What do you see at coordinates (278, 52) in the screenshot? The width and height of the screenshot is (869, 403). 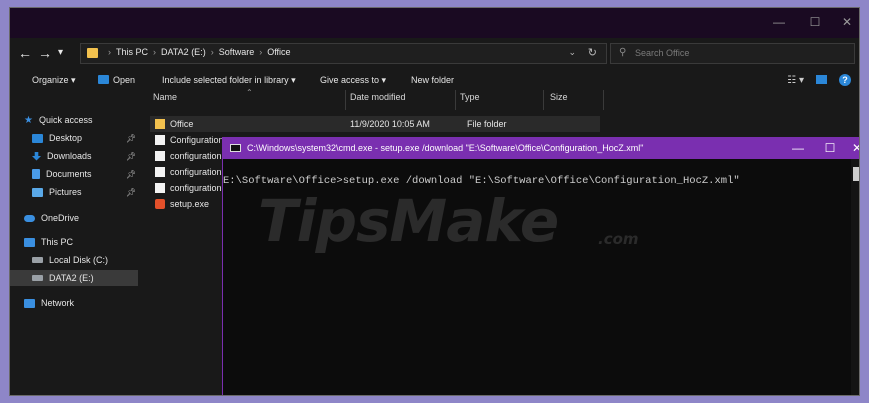 I see `breadcrumb-office: Office` at bounding box center [278, 52].